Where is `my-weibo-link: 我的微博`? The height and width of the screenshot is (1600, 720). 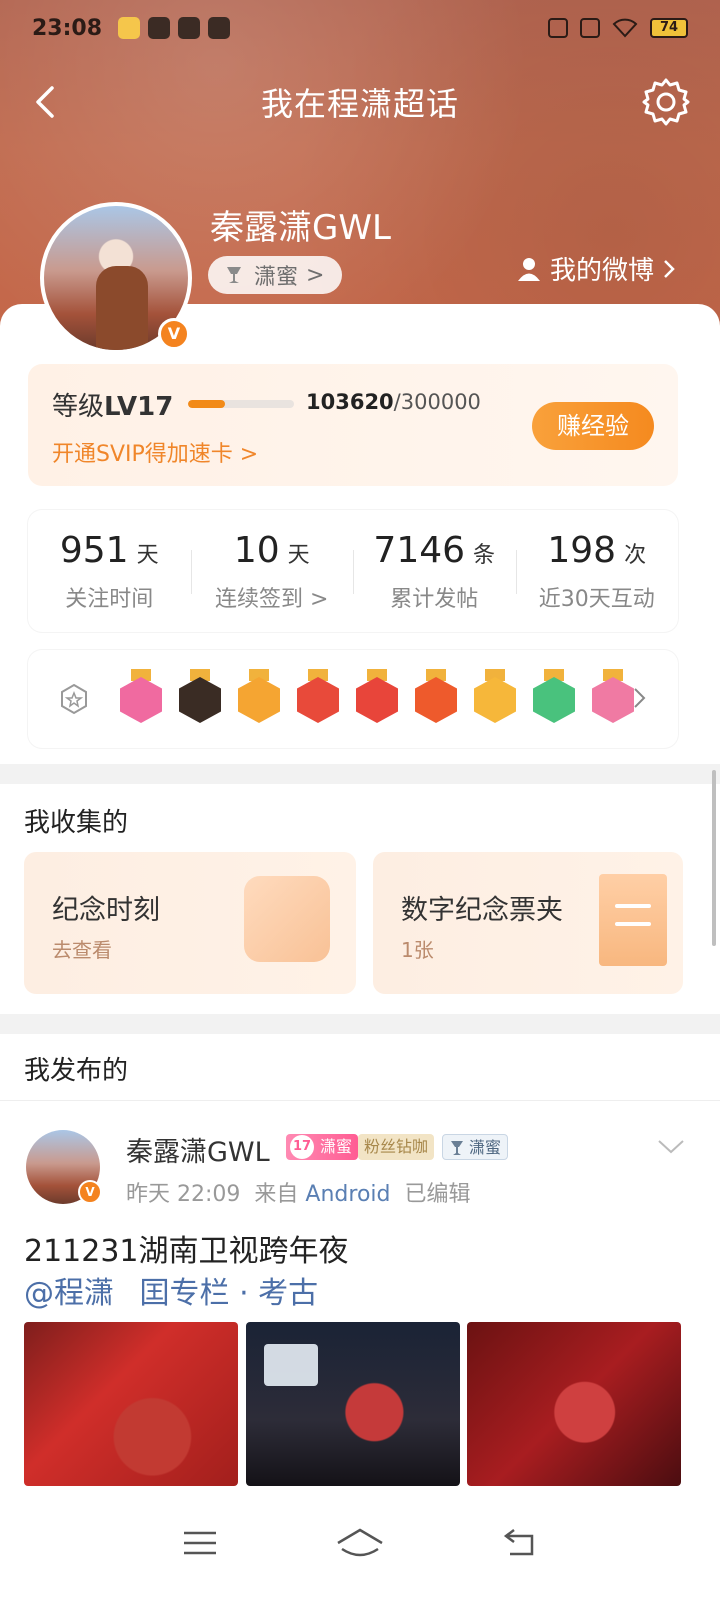
my-weibo-link: 我的微博 is located at coordinates (596, 268).